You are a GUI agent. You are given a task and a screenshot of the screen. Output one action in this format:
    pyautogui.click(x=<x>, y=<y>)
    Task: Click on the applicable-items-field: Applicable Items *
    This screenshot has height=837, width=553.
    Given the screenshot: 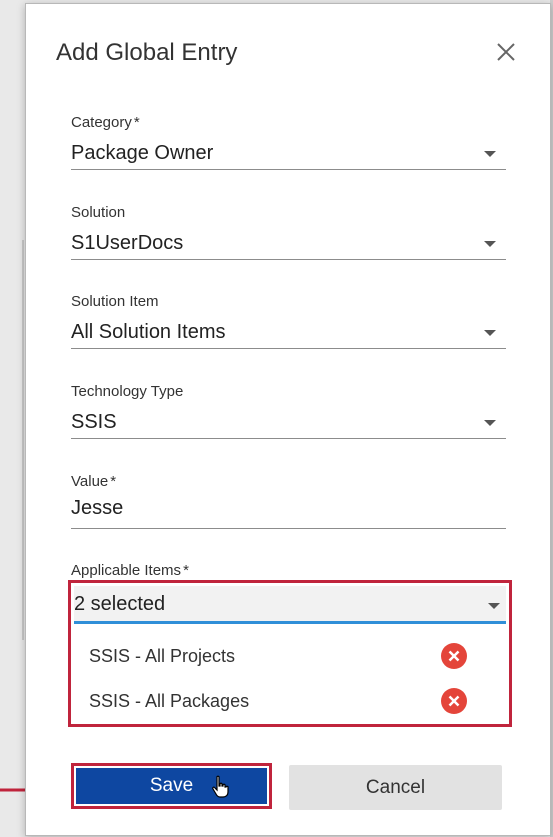 What is the action you would take?
    pyautogui.click(x=288, y=572)
    